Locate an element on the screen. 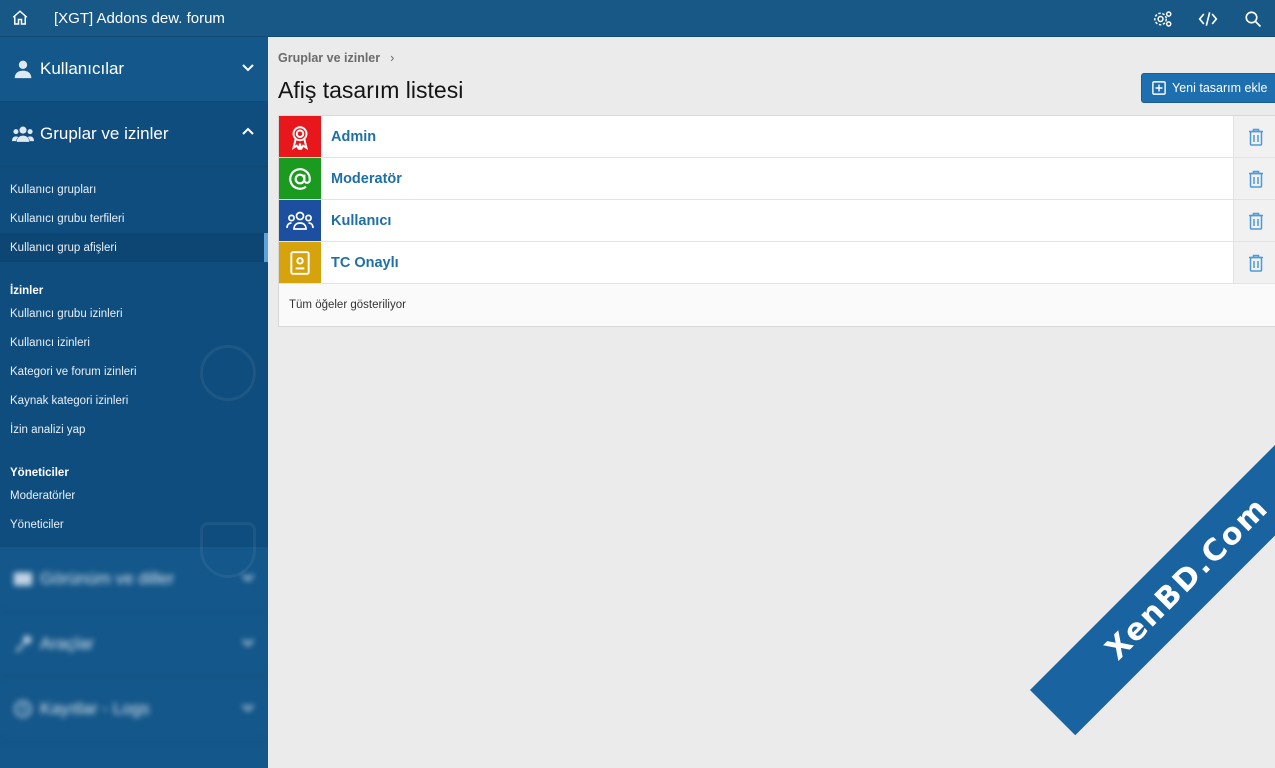 The image size is (1275, 768). app-title: [XGT] Addons dew. forum is located at coordinates (139, 18).